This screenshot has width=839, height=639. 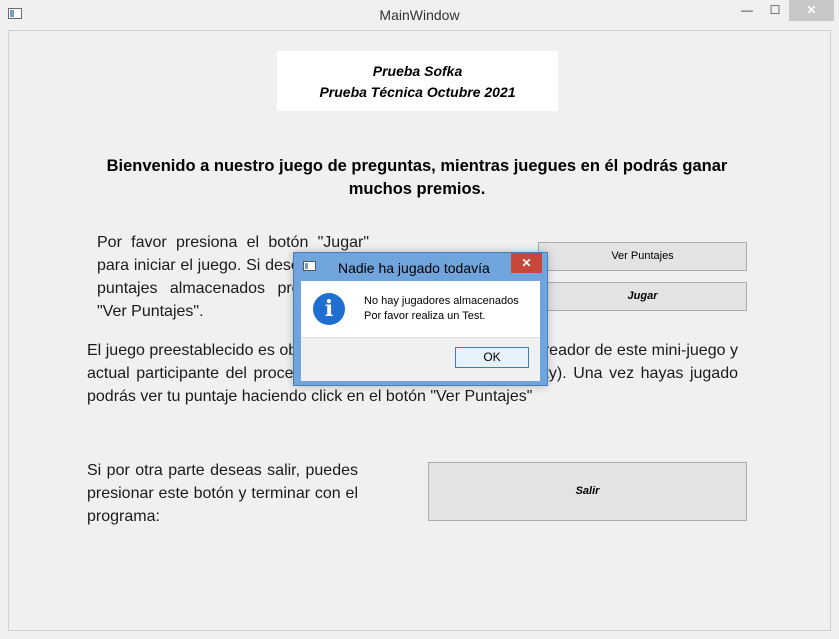 I want to click on information-icon: i, so click(x=329, y=309).